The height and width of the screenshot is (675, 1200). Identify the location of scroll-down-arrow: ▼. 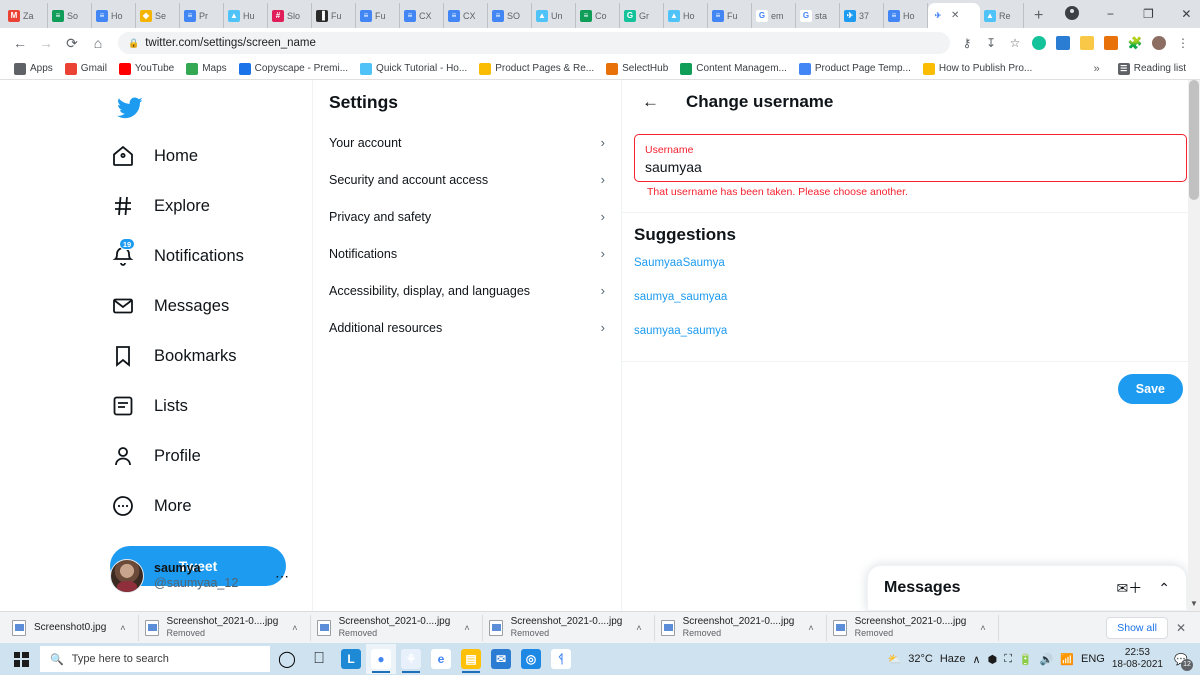
(1194, 605).